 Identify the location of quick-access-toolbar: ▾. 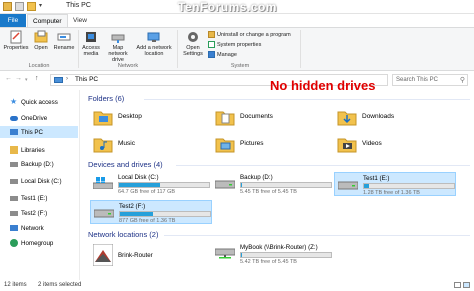
(24, 6).